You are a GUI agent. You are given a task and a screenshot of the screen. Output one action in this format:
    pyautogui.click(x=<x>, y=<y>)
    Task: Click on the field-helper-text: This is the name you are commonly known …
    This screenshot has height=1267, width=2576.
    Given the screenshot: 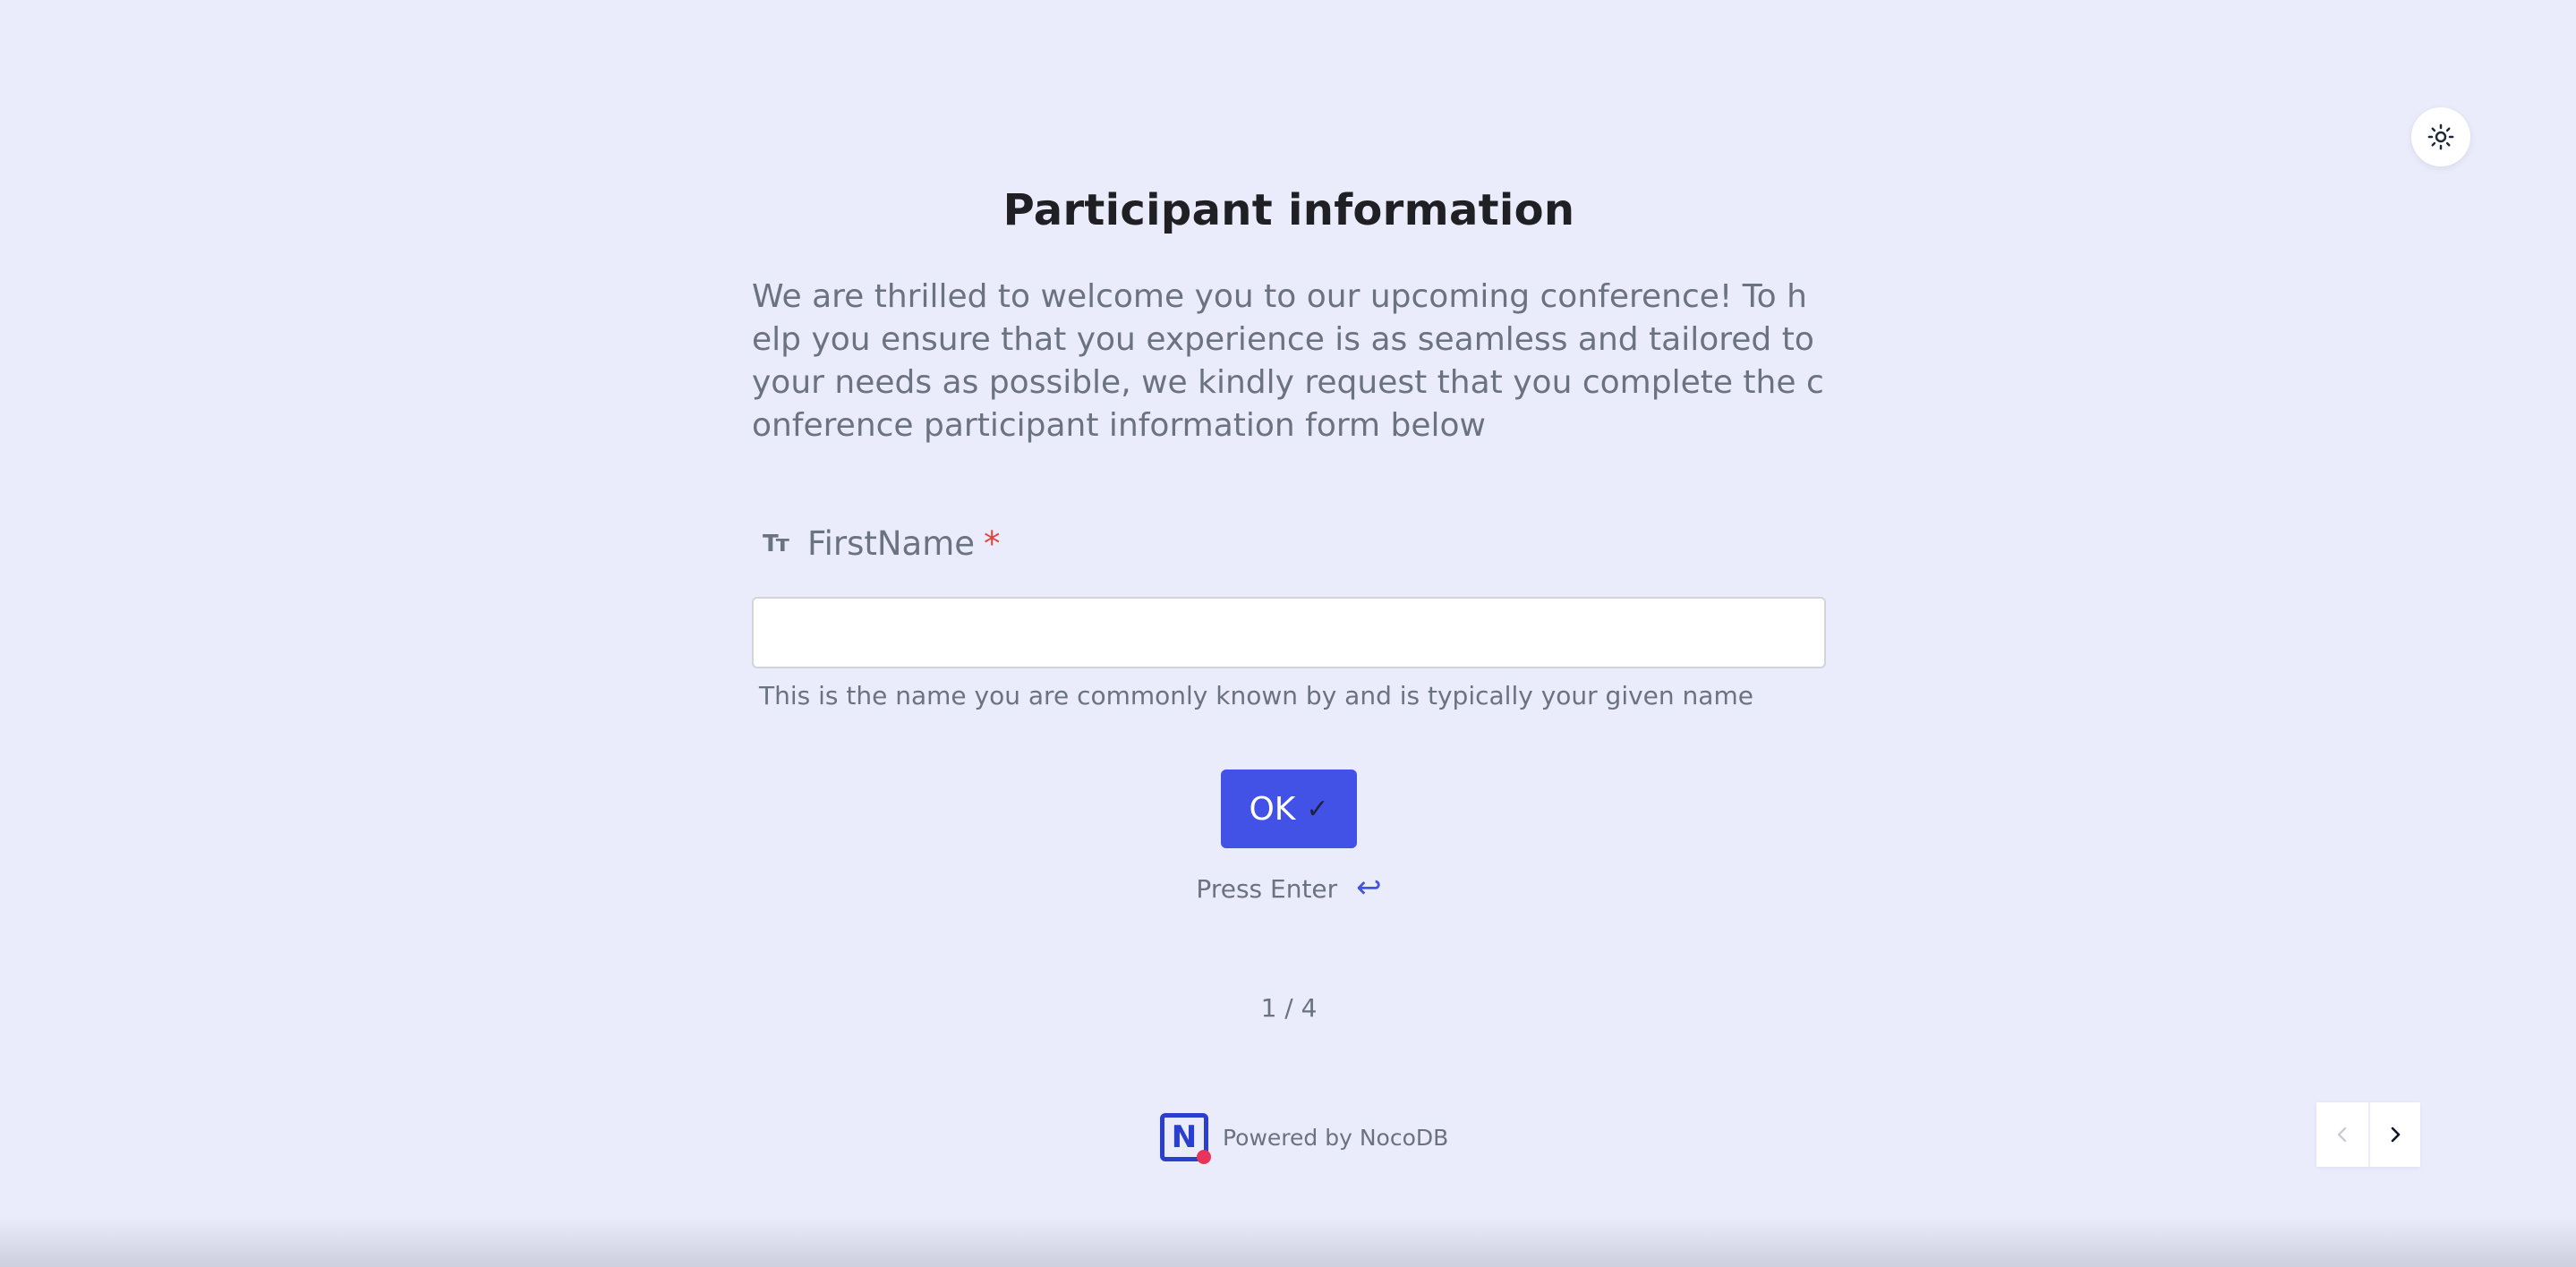 What is the action you would take?
    pyautogui.click(x=1256, y=696)
    